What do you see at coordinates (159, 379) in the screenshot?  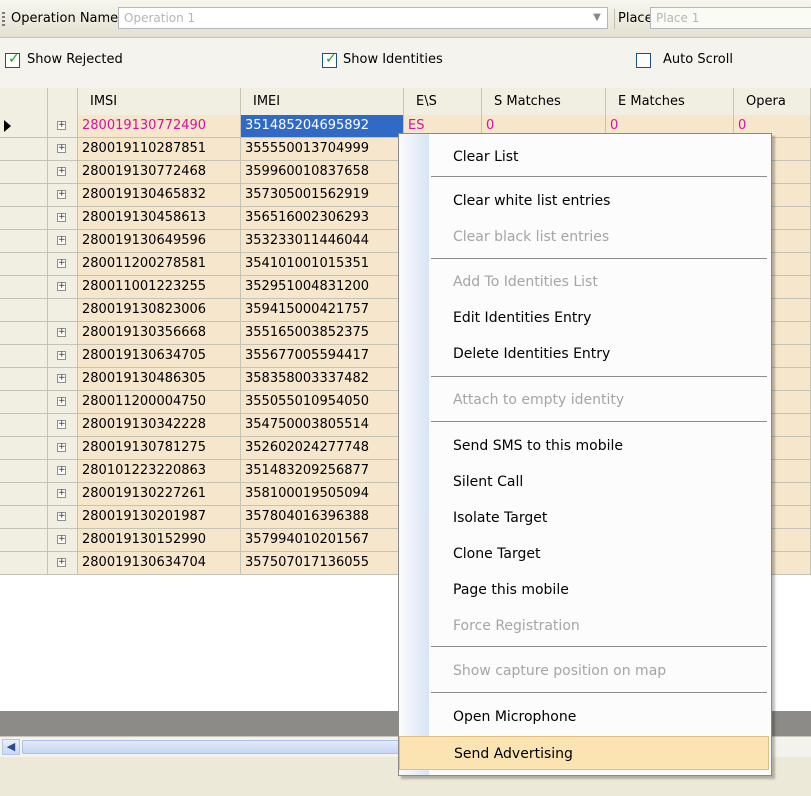 I see `imsi-cell: 280019130486305` at bounding box center [159, 379].